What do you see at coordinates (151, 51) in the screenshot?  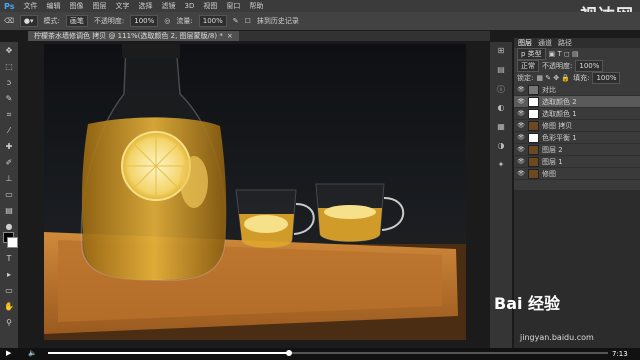 I see `jug-lid` at bounding box center [151, 51].